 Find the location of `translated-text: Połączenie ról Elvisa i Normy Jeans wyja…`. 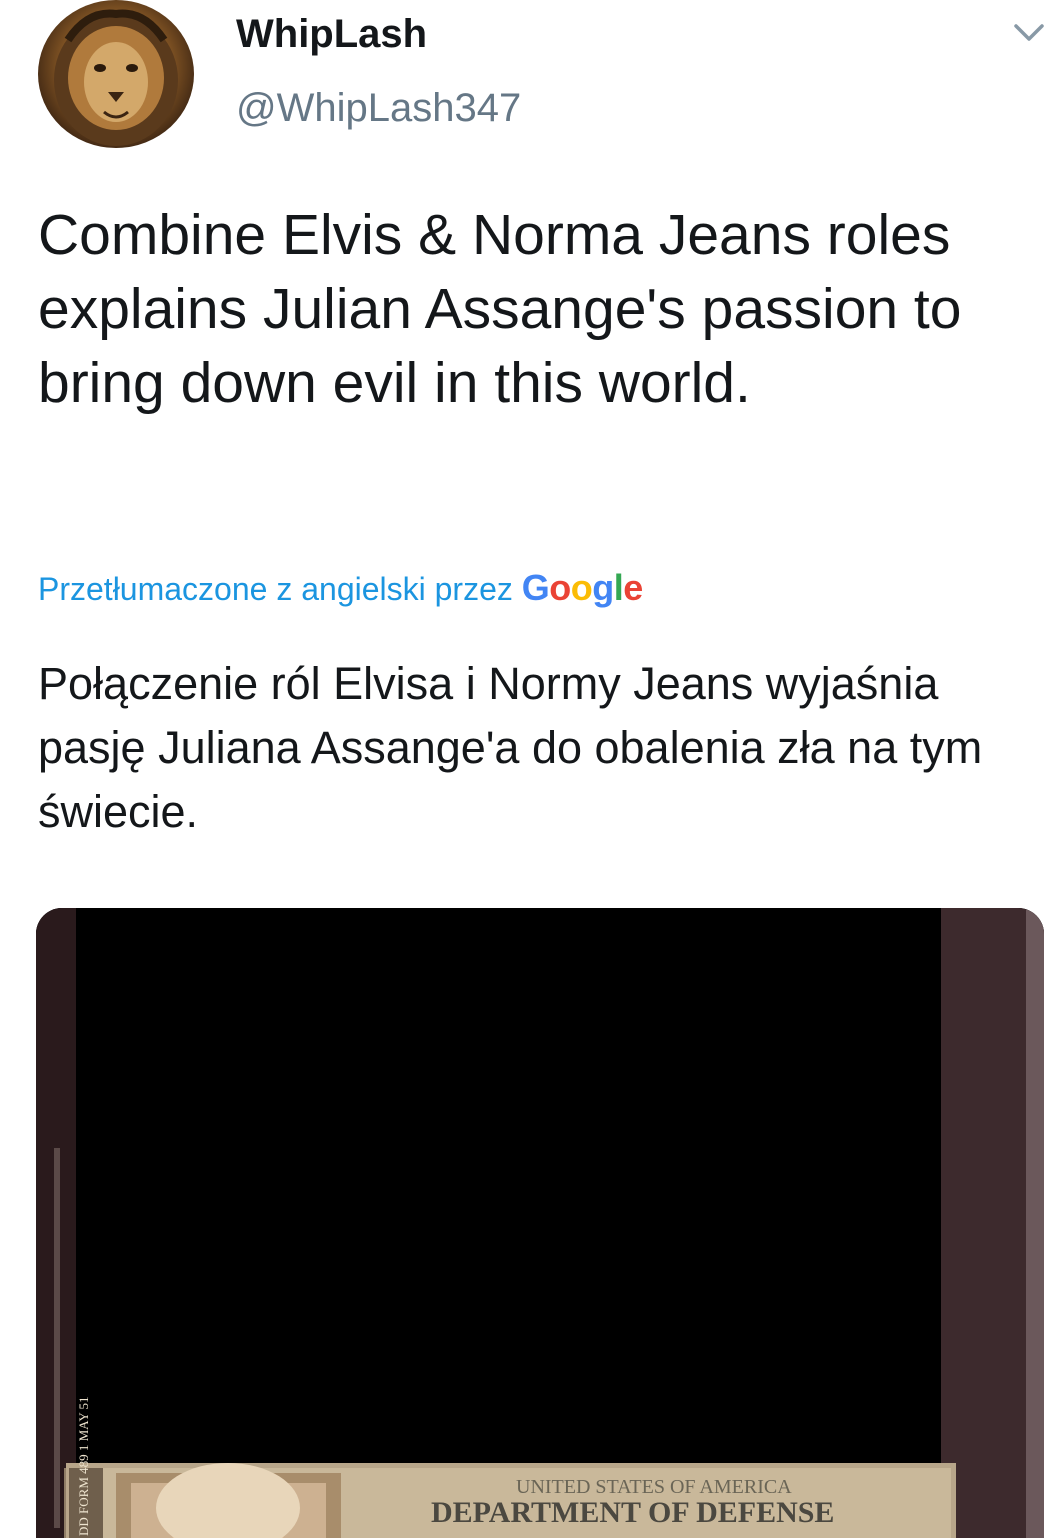

translated-text: Połączenie ról Elvisa i Normy Jeans wyja… is located at coordinates (510, 747).